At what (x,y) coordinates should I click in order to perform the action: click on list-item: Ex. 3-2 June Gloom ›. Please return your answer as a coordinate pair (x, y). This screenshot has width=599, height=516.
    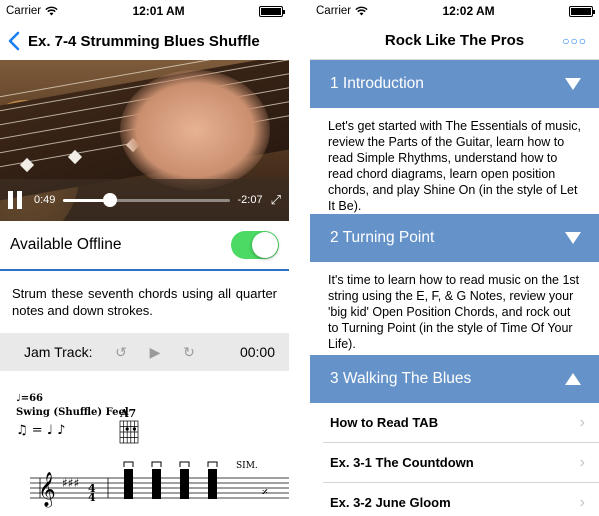
    Looking at the image, I should click on (461, 499).